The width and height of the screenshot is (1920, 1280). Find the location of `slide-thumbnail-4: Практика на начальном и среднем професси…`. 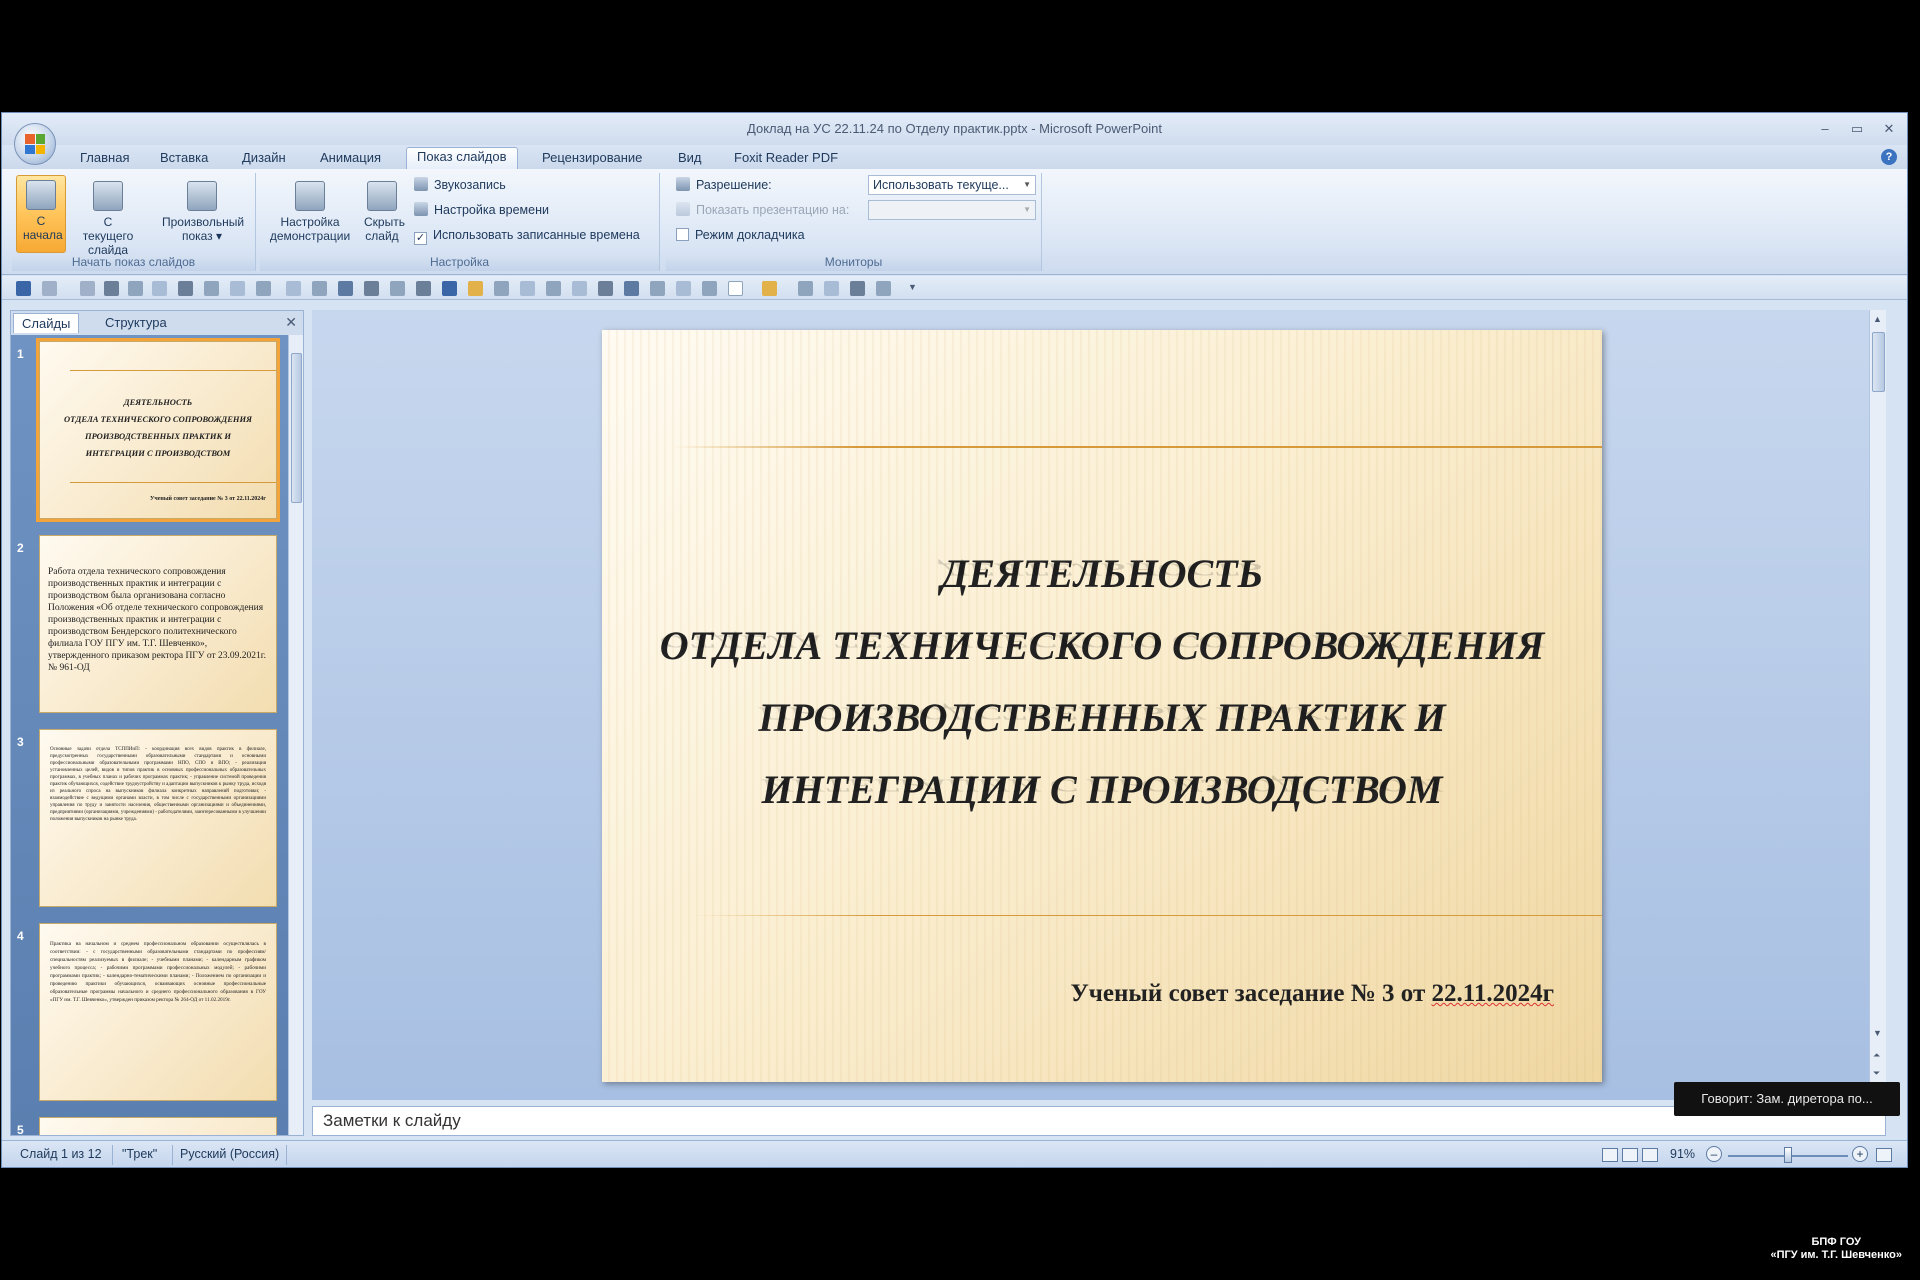

slide-thumbnail-4: Практика на начальном и среднем професси… is located at coordinates (158, 1012).